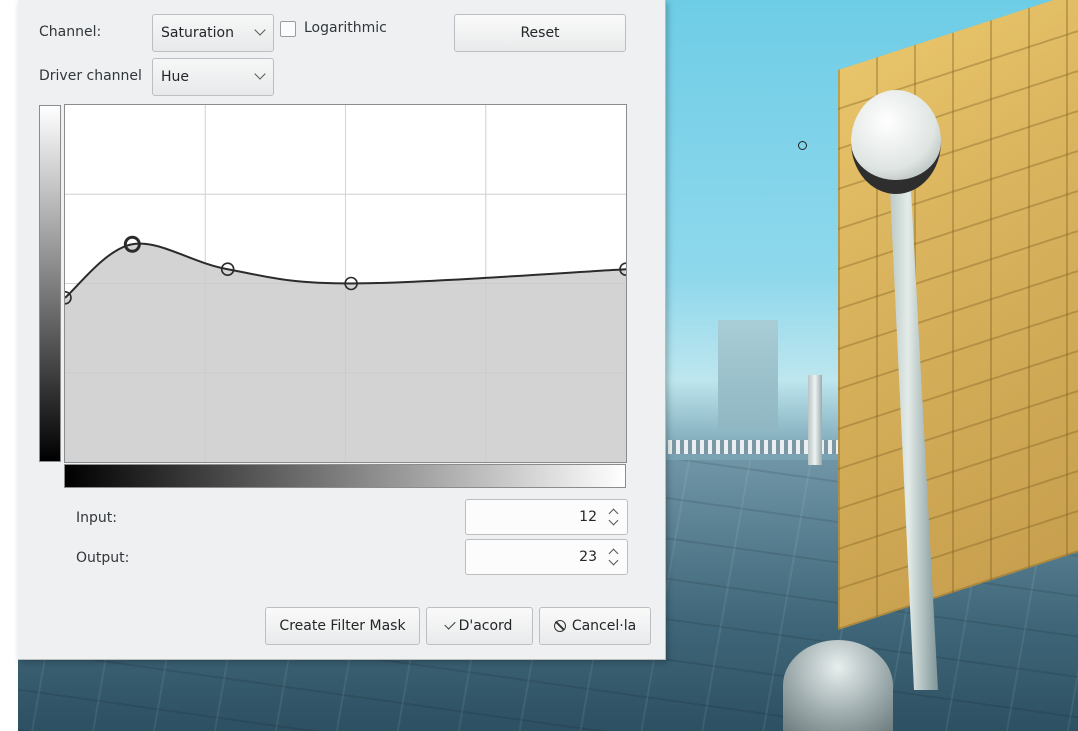 The height and width of the screenshot is (731, 1078). Describe the element at coordinates (96, 518) in the screenshot. I see `input-label: Input:` at that location.